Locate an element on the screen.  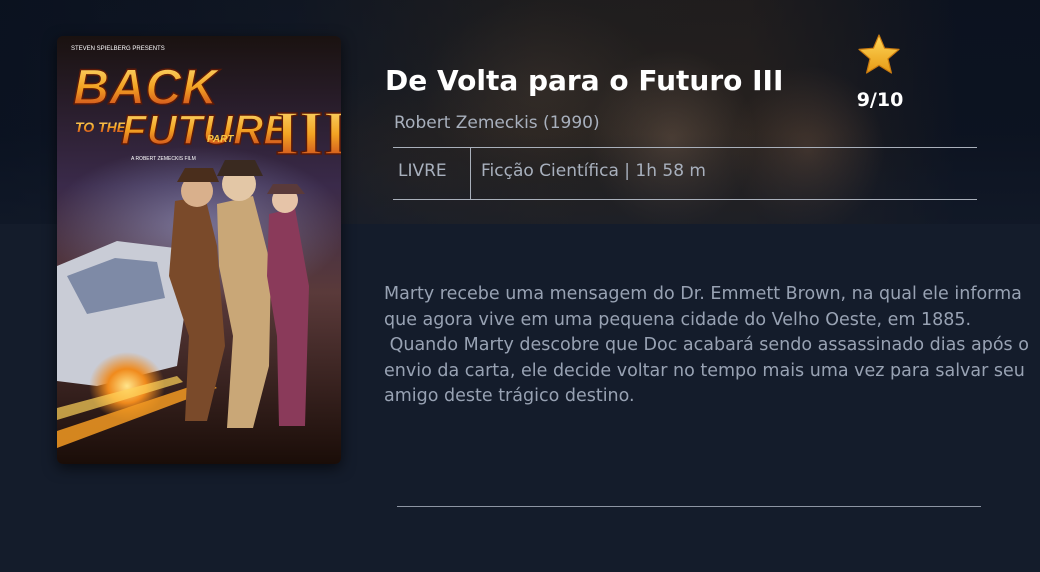
poster-credit: STEVEN SPIELBERG PRESENTS is located at coordinates (118, 49).